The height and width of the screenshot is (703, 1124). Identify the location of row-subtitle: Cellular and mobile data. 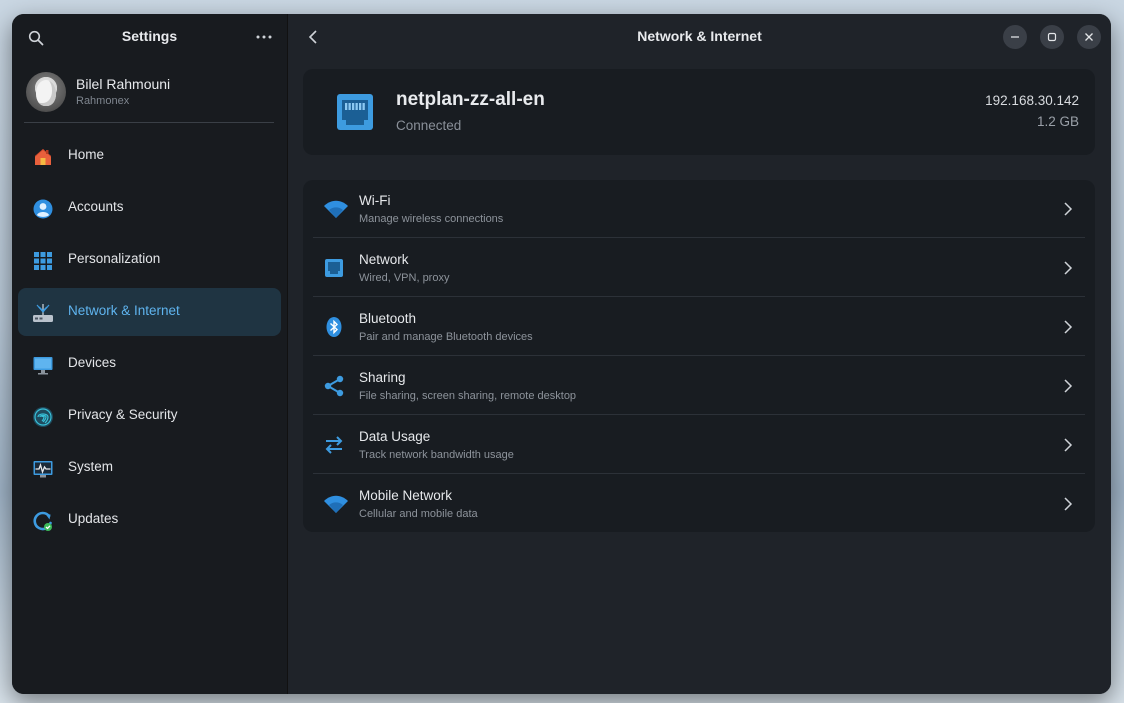
(418, 514).